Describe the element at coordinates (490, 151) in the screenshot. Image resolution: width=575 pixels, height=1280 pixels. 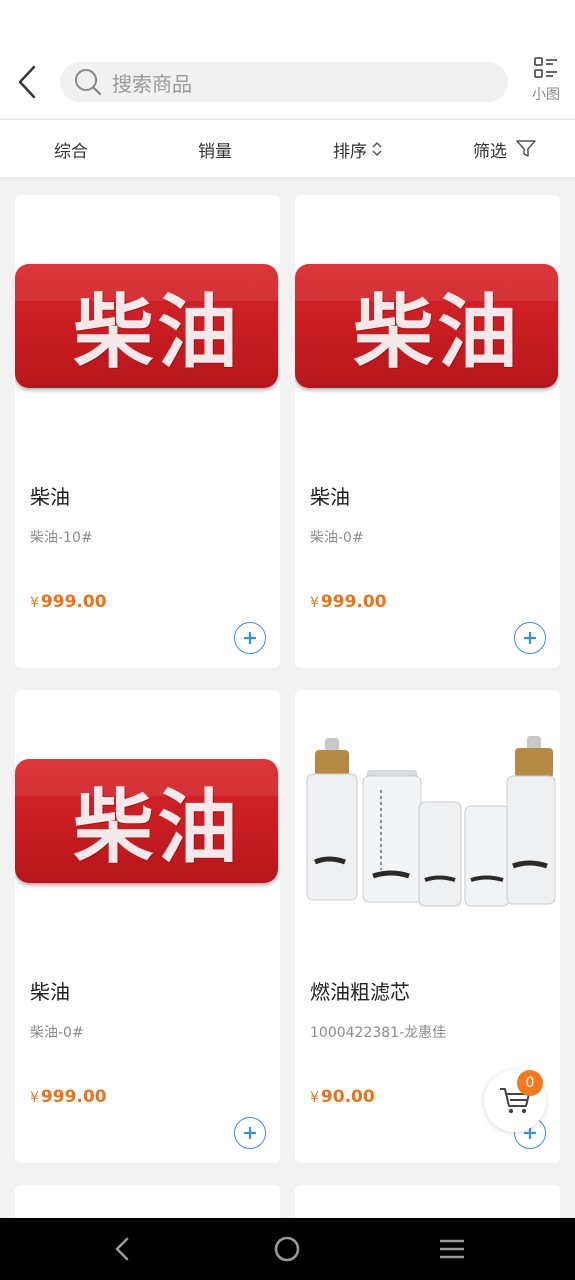
I see `sort-filter-label: 筛选` at that location.